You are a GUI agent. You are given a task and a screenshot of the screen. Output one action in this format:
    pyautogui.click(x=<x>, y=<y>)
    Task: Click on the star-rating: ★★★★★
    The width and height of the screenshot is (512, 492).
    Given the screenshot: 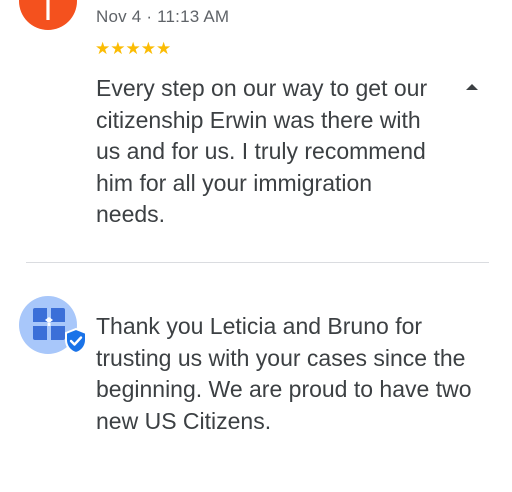 What is the action you would take?
    pyautogui.click(x=133, y=48)
    